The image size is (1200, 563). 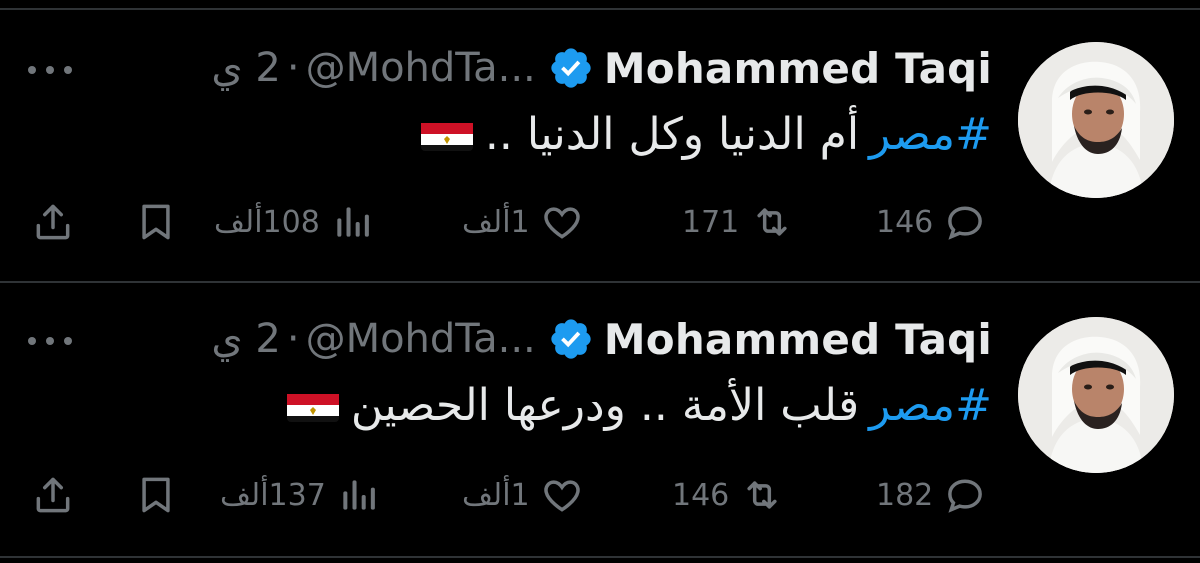 I want to click on views-button: 108ألف, so click(x=294, y=222).